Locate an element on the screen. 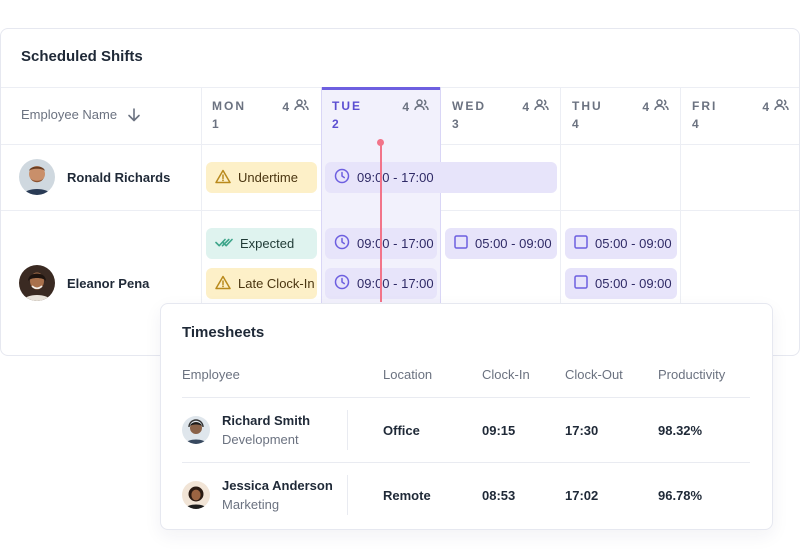 The height and width of the screenshot is (559, 800). day-header-mon: MON 1 4 is located at coordinates (261, 115).